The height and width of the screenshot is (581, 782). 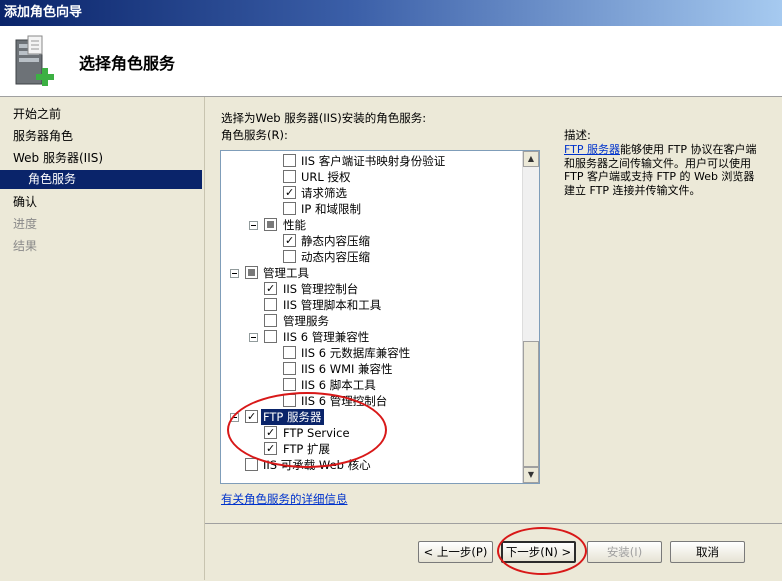 What do you see at coordinates (254, 135) in the screenshot?
I see `role-services-label: 角色服务(R):` at bounding box center [254, 135].